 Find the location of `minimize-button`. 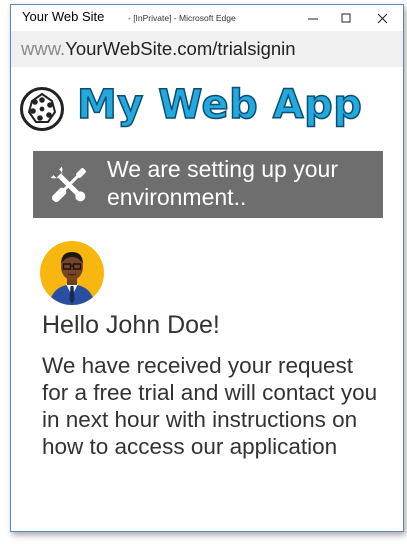

minimize-button is located at coordinates (313, 18).